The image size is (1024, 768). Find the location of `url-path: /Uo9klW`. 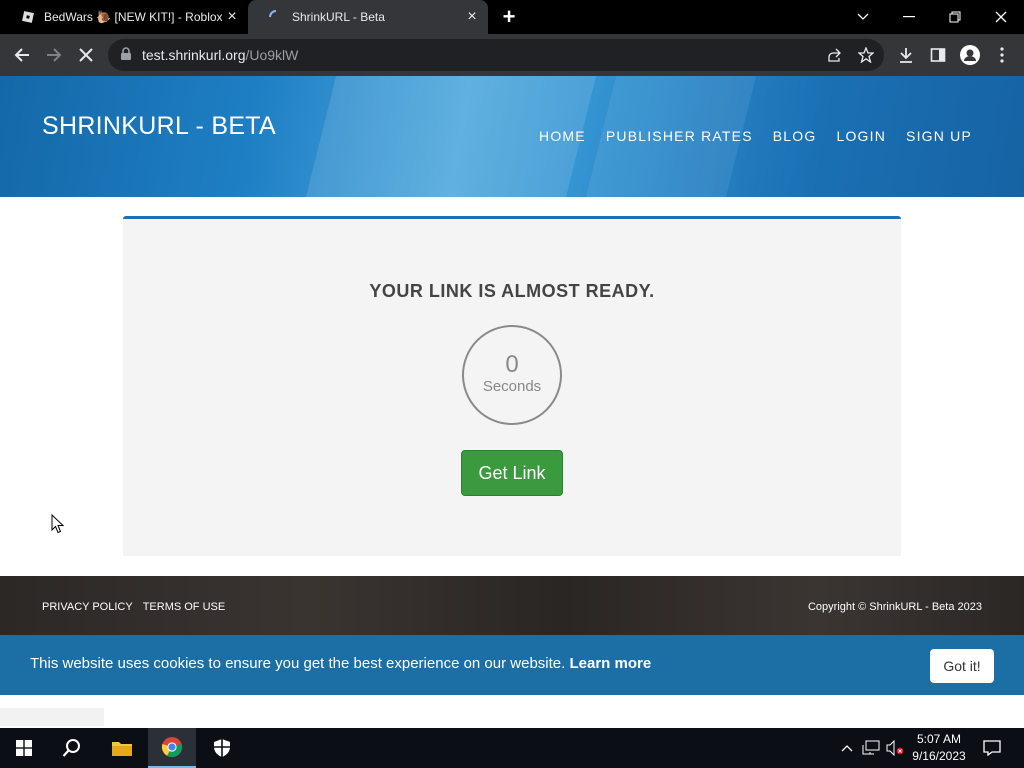

url-path: /Uo9klW is located at coordinates (272, 55).